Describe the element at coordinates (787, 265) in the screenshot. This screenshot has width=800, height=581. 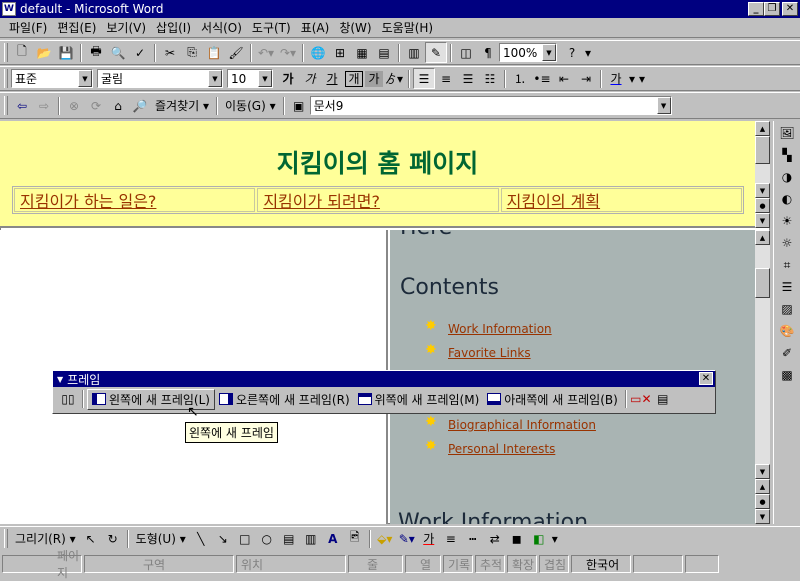
I see `crop-icon: ⌗` at that location.